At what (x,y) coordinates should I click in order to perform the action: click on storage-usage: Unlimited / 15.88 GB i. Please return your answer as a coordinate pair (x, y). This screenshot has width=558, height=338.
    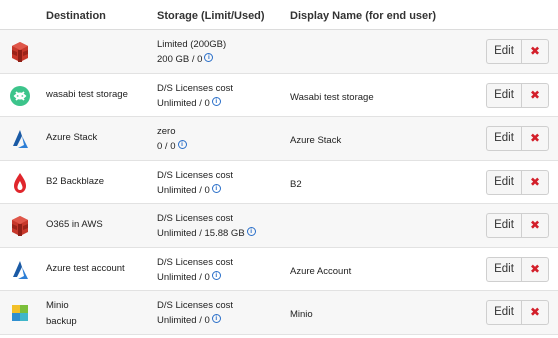
    Looking at the image, I should click on (206, 233).